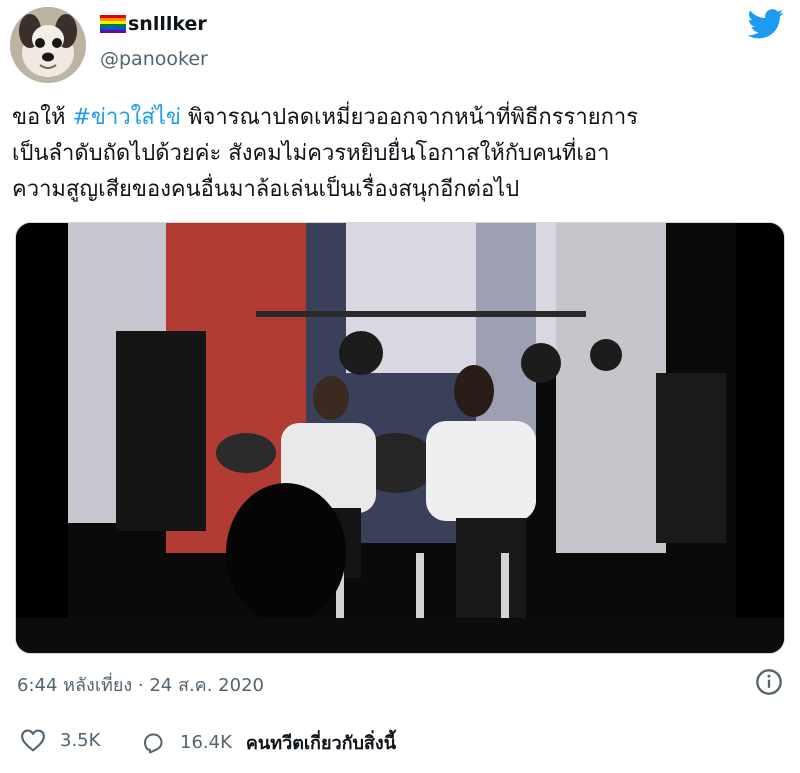 The height and width of the screenshot is (773, 800). Describe the element at coordinates (321, 743) in the screenshot. I see `reply-label: คนทวีตเกี่ยวกับสิ่งนี้` at that location.